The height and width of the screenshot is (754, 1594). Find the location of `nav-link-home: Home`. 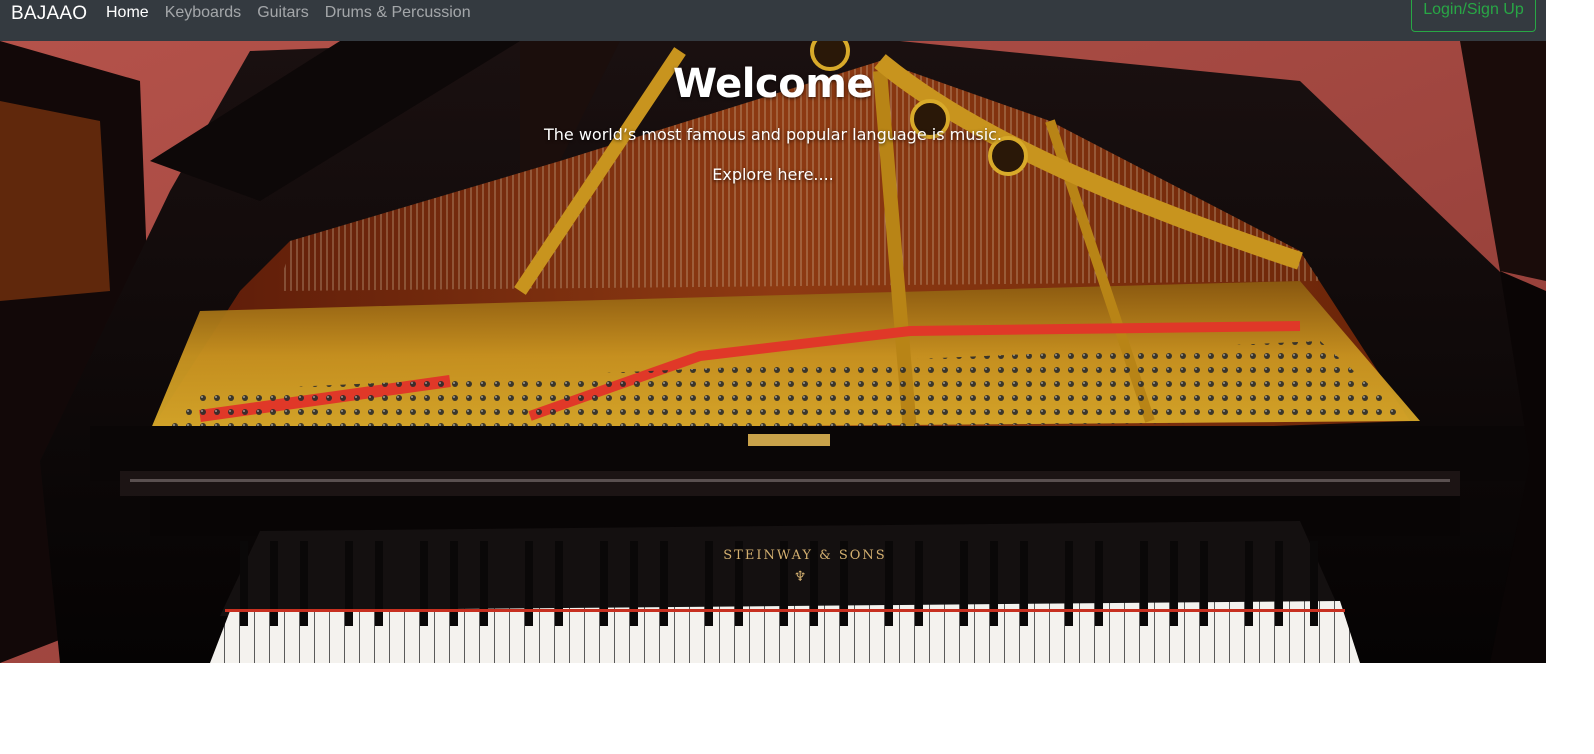

nav-link-home: Home is located at coordinates (127, 13).